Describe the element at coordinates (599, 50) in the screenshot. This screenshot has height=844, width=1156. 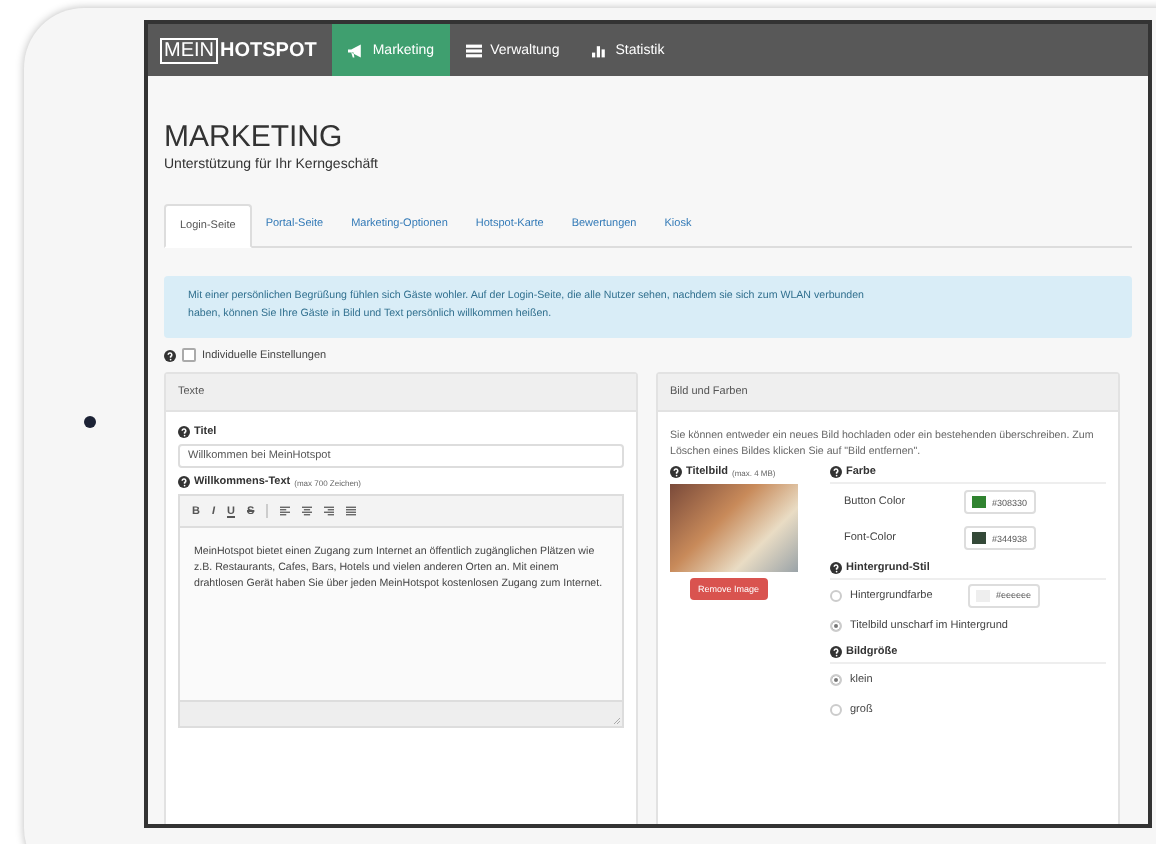
I see `bar-chart-icon` at that location.